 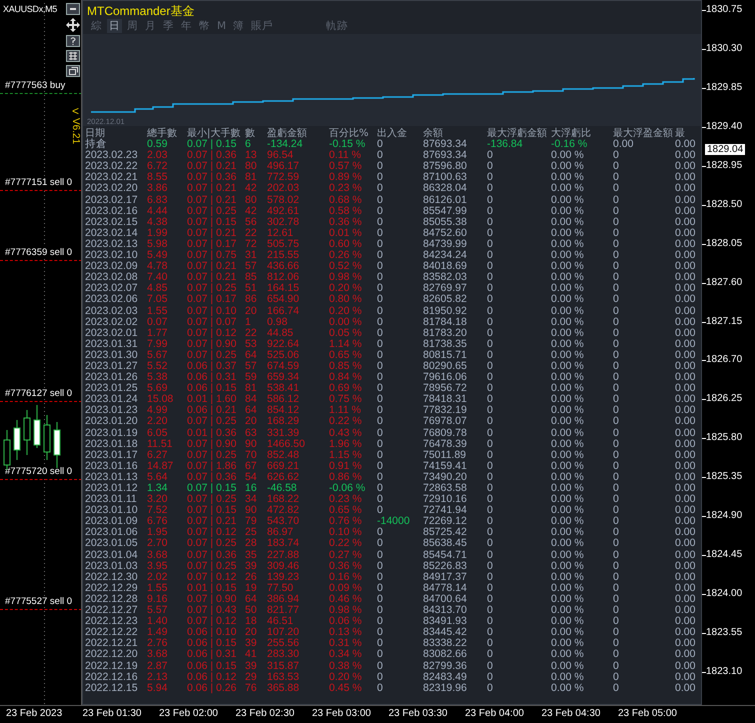 What do you see at coordinates (445, 333) in the screenshot?
I see `table-cell-text: 81783.20` at bounding box center [445, 333].